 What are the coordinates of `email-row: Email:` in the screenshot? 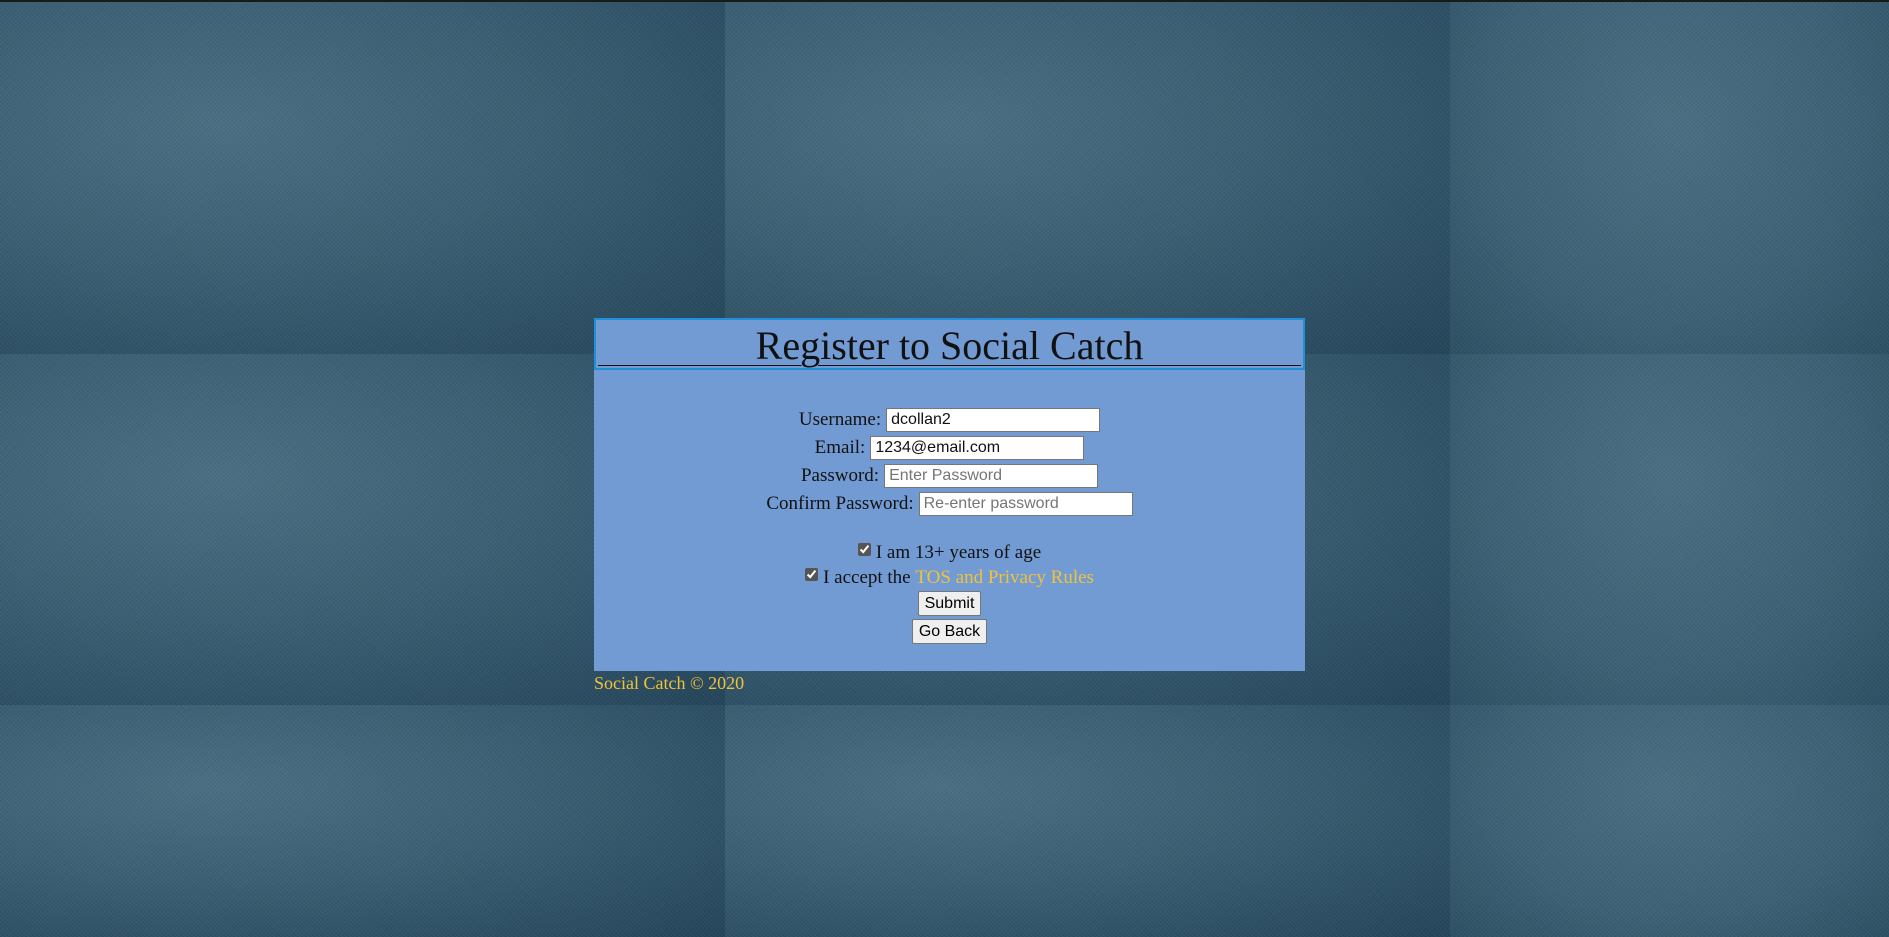 It's located at (950, 448).